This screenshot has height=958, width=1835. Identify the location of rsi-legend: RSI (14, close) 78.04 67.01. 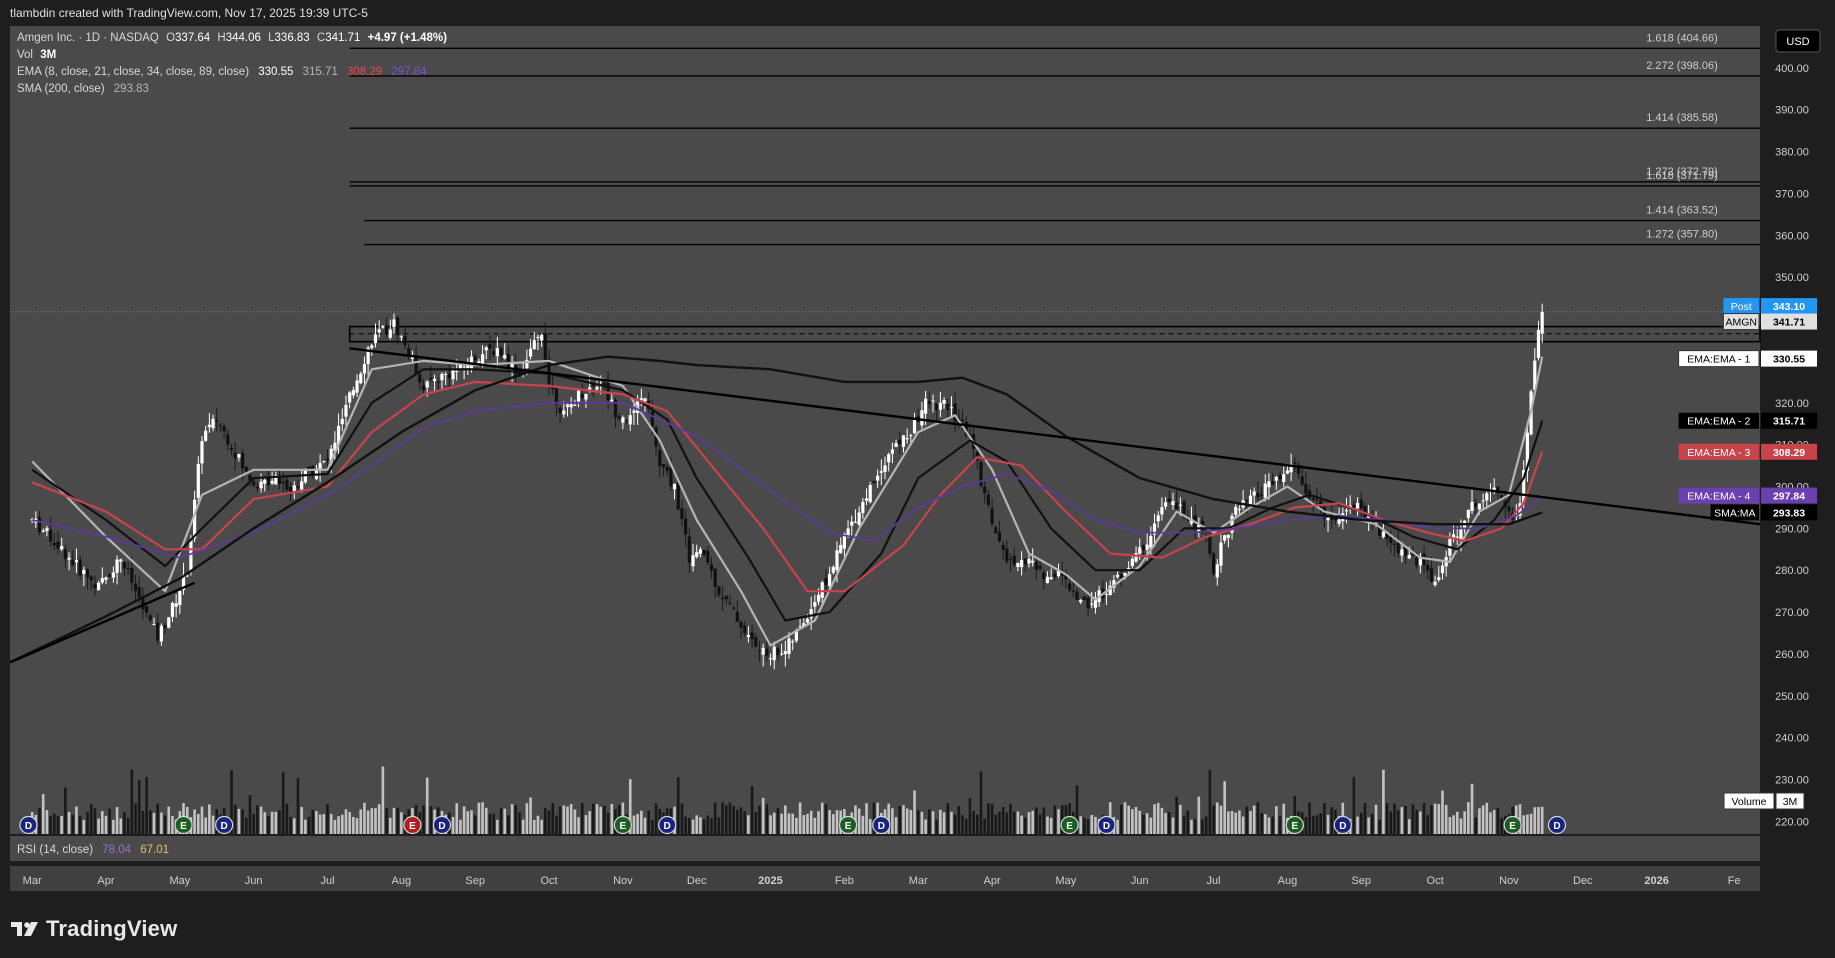
(93, 850).